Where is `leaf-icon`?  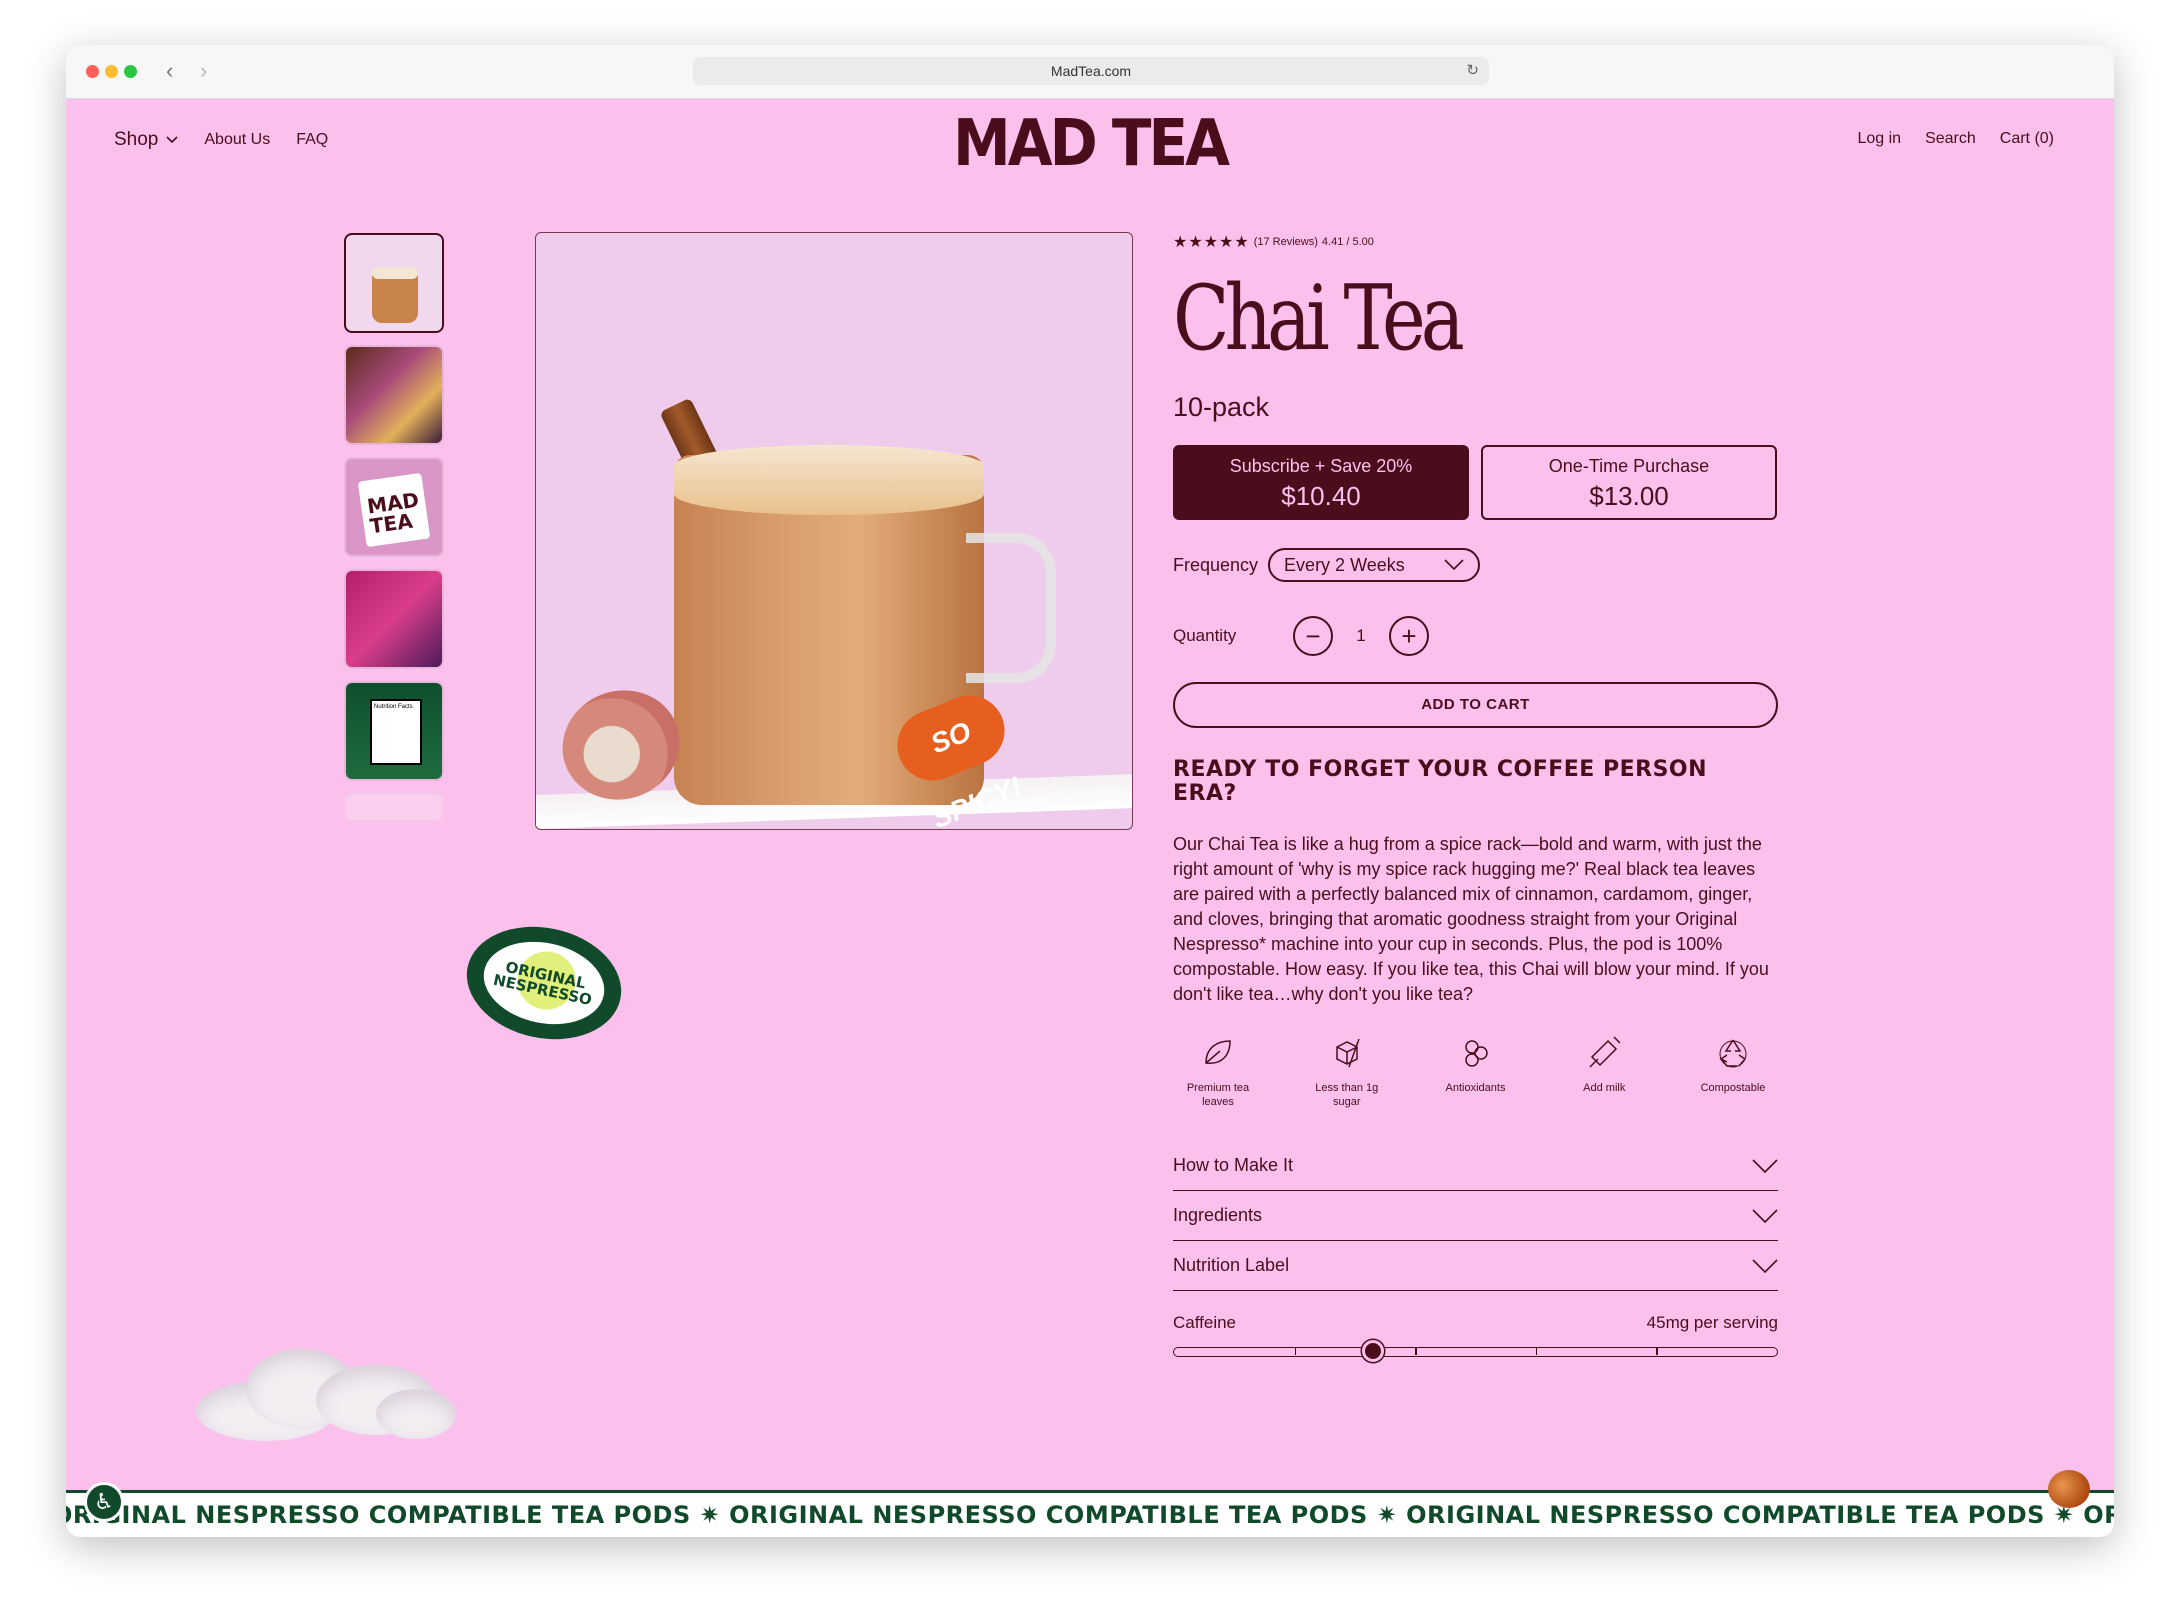 leaf-icon is located at coordinates (1218, 1052).